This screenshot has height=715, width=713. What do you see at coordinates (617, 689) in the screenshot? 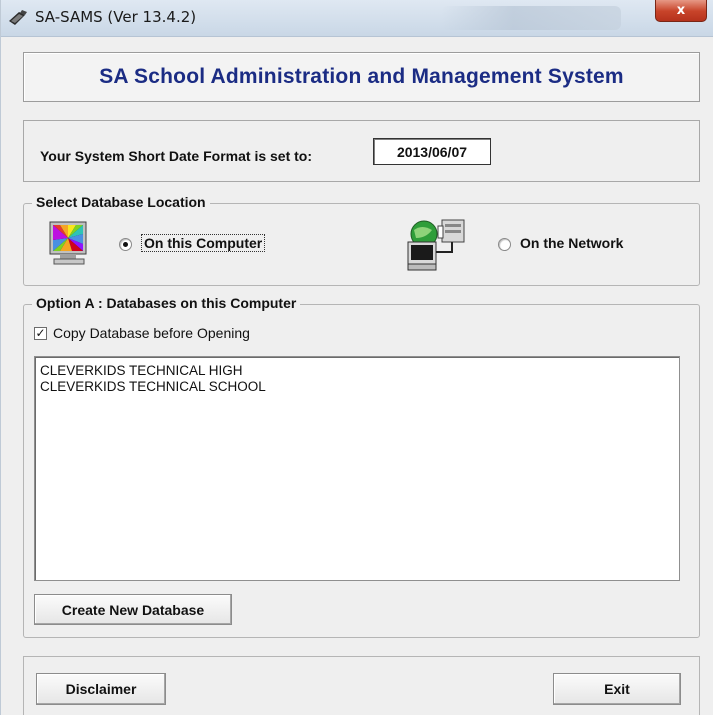
I see `exit-button: Exit` at bounding box center [617, 689].